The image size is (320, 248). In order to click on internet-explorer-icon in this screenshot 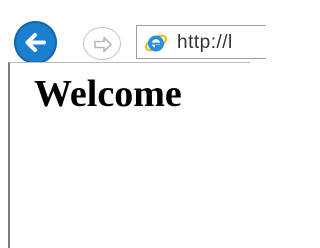, I will do `click(156, 43)`.